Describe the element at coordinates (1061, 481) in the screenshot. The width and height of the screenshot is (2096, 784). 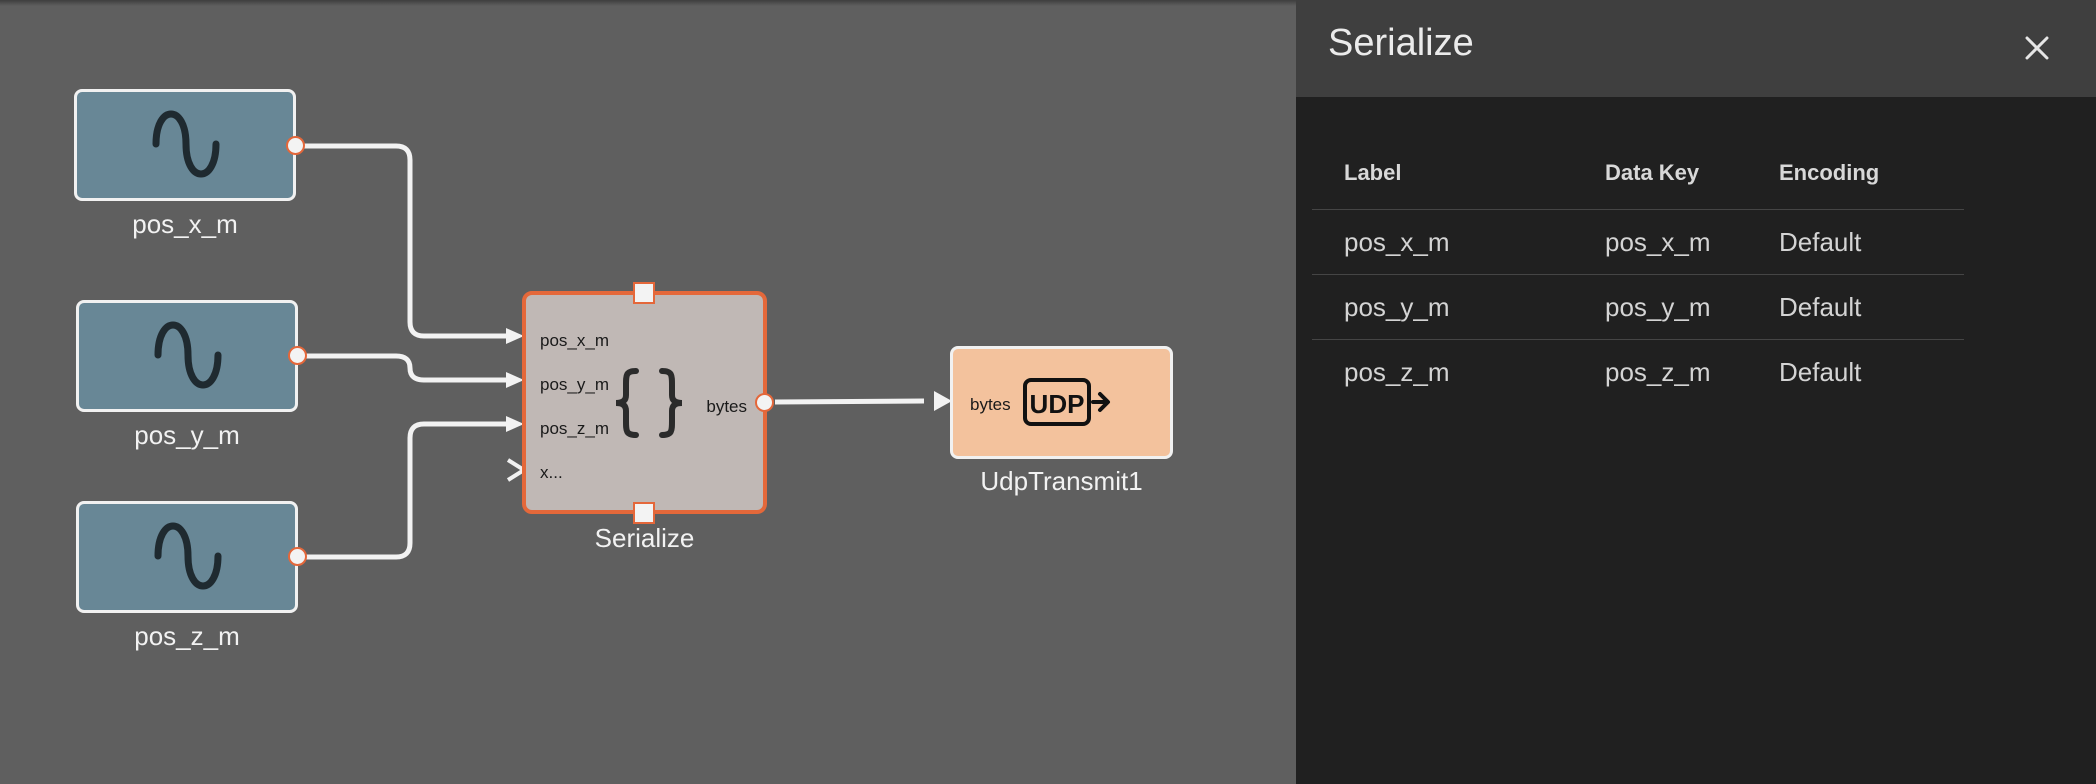
I see `udp-label: UdpTransmit1` at that location.